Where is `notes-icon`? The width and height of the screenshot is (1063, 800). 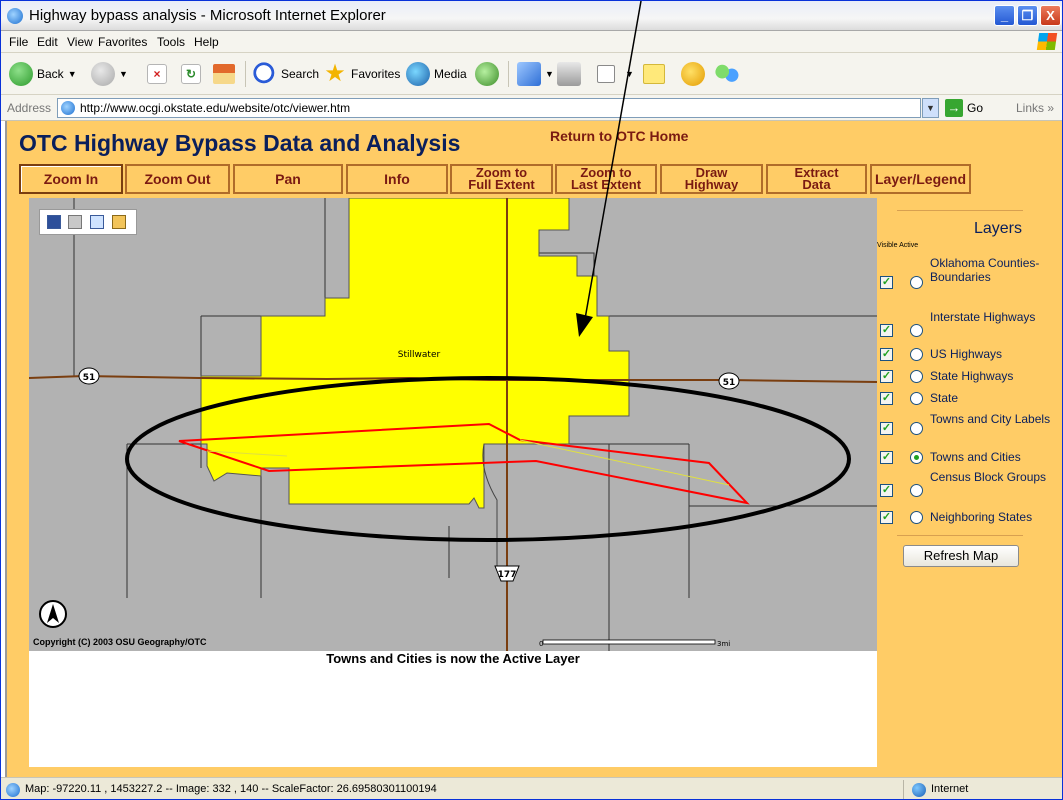 notes-icon is located at coordinates (654, 74).